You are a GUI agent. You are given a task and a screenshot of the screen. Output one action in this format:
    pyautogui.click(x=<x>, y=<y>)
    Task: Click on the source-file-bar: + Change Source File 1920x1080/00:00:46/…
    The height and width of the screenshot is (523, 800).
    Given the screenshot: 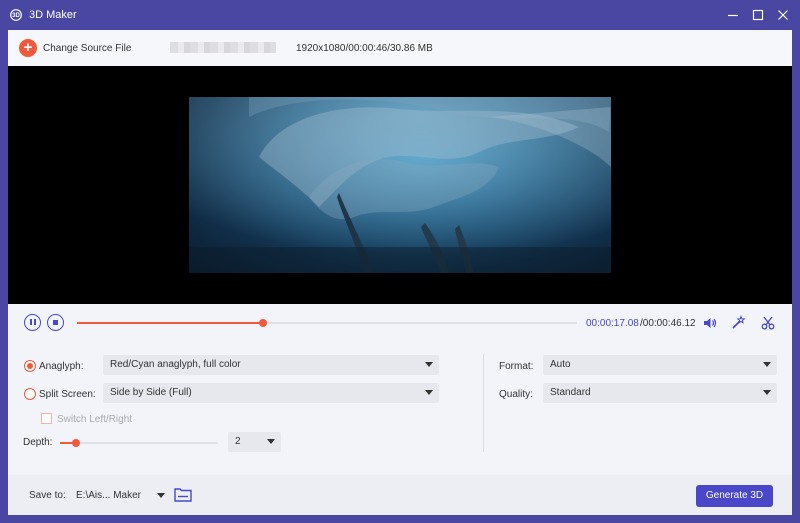 What is the action you would take?
    pyautogui.click(x=400, y=48)
    